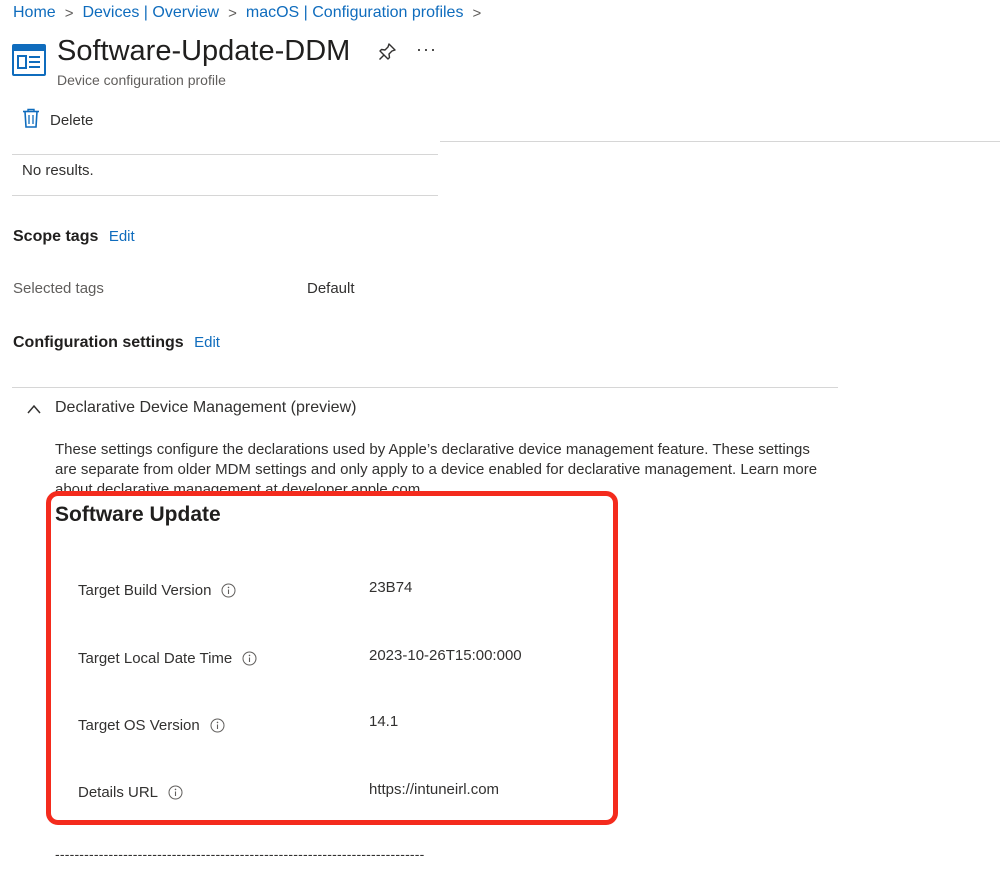 The width and height of the screenshot is (1000, 877). Describe the element at coordinates (426, 49) in the screenshot. I see `more-options-icon: ···` at that location.